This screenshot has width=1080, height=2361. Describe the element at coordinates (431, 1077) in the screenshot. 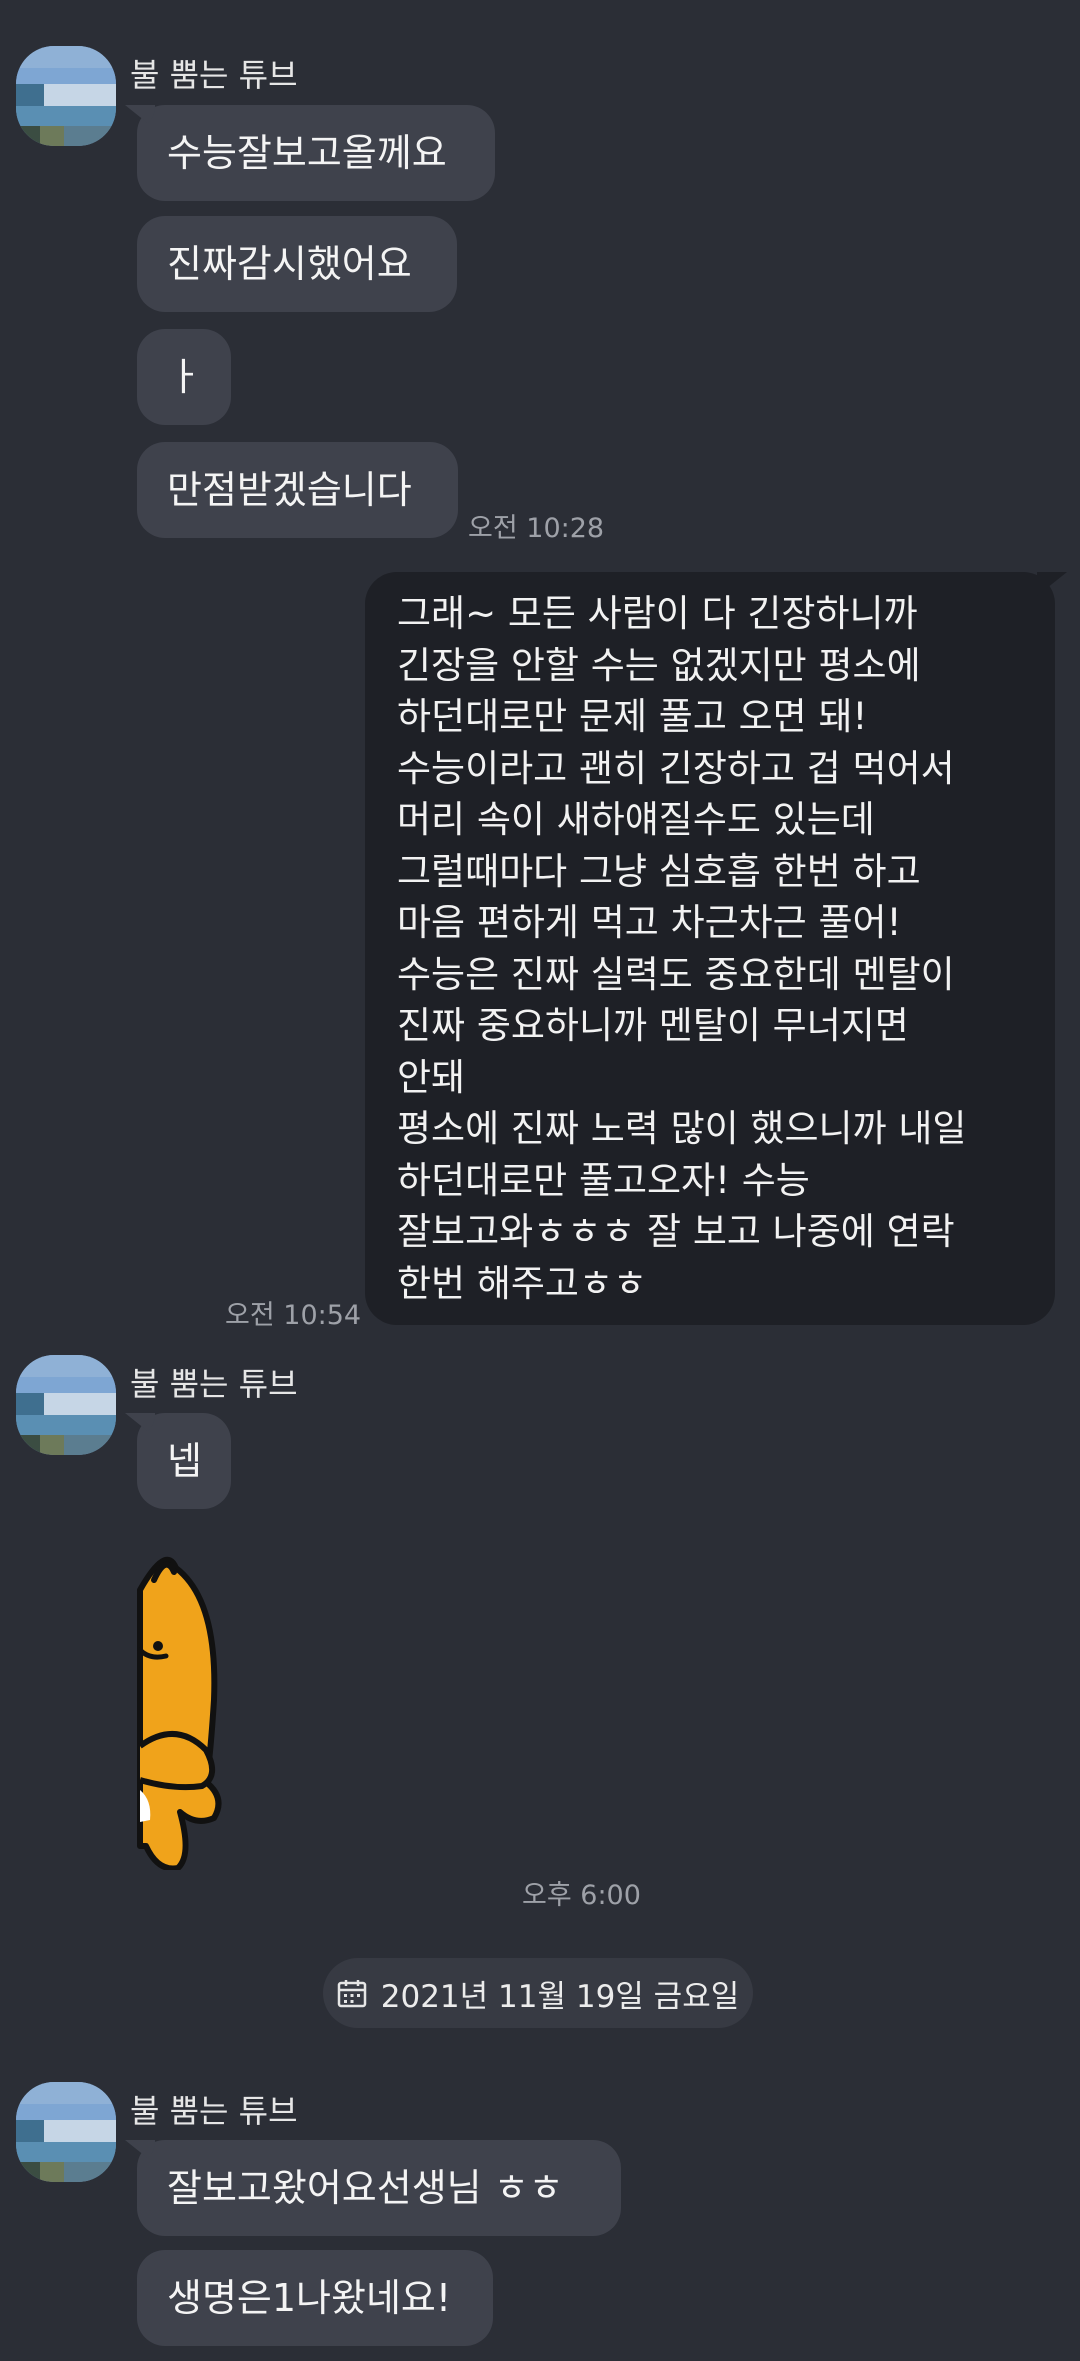

I see `message-line: 안돼` at that location.